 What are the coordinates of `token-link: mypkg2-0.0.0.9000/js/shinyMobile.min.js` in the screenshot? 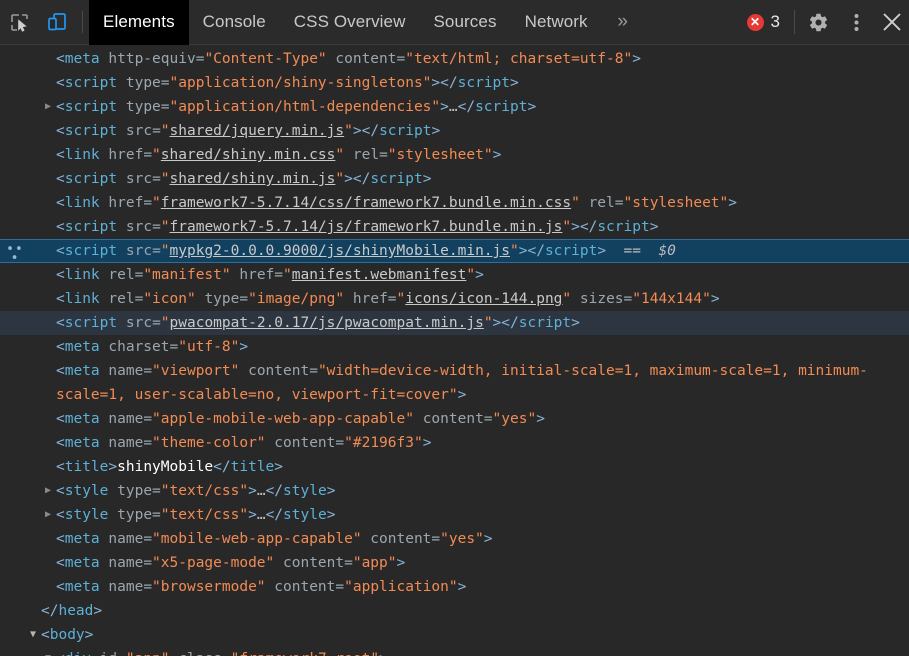 It's located at (340, 251).